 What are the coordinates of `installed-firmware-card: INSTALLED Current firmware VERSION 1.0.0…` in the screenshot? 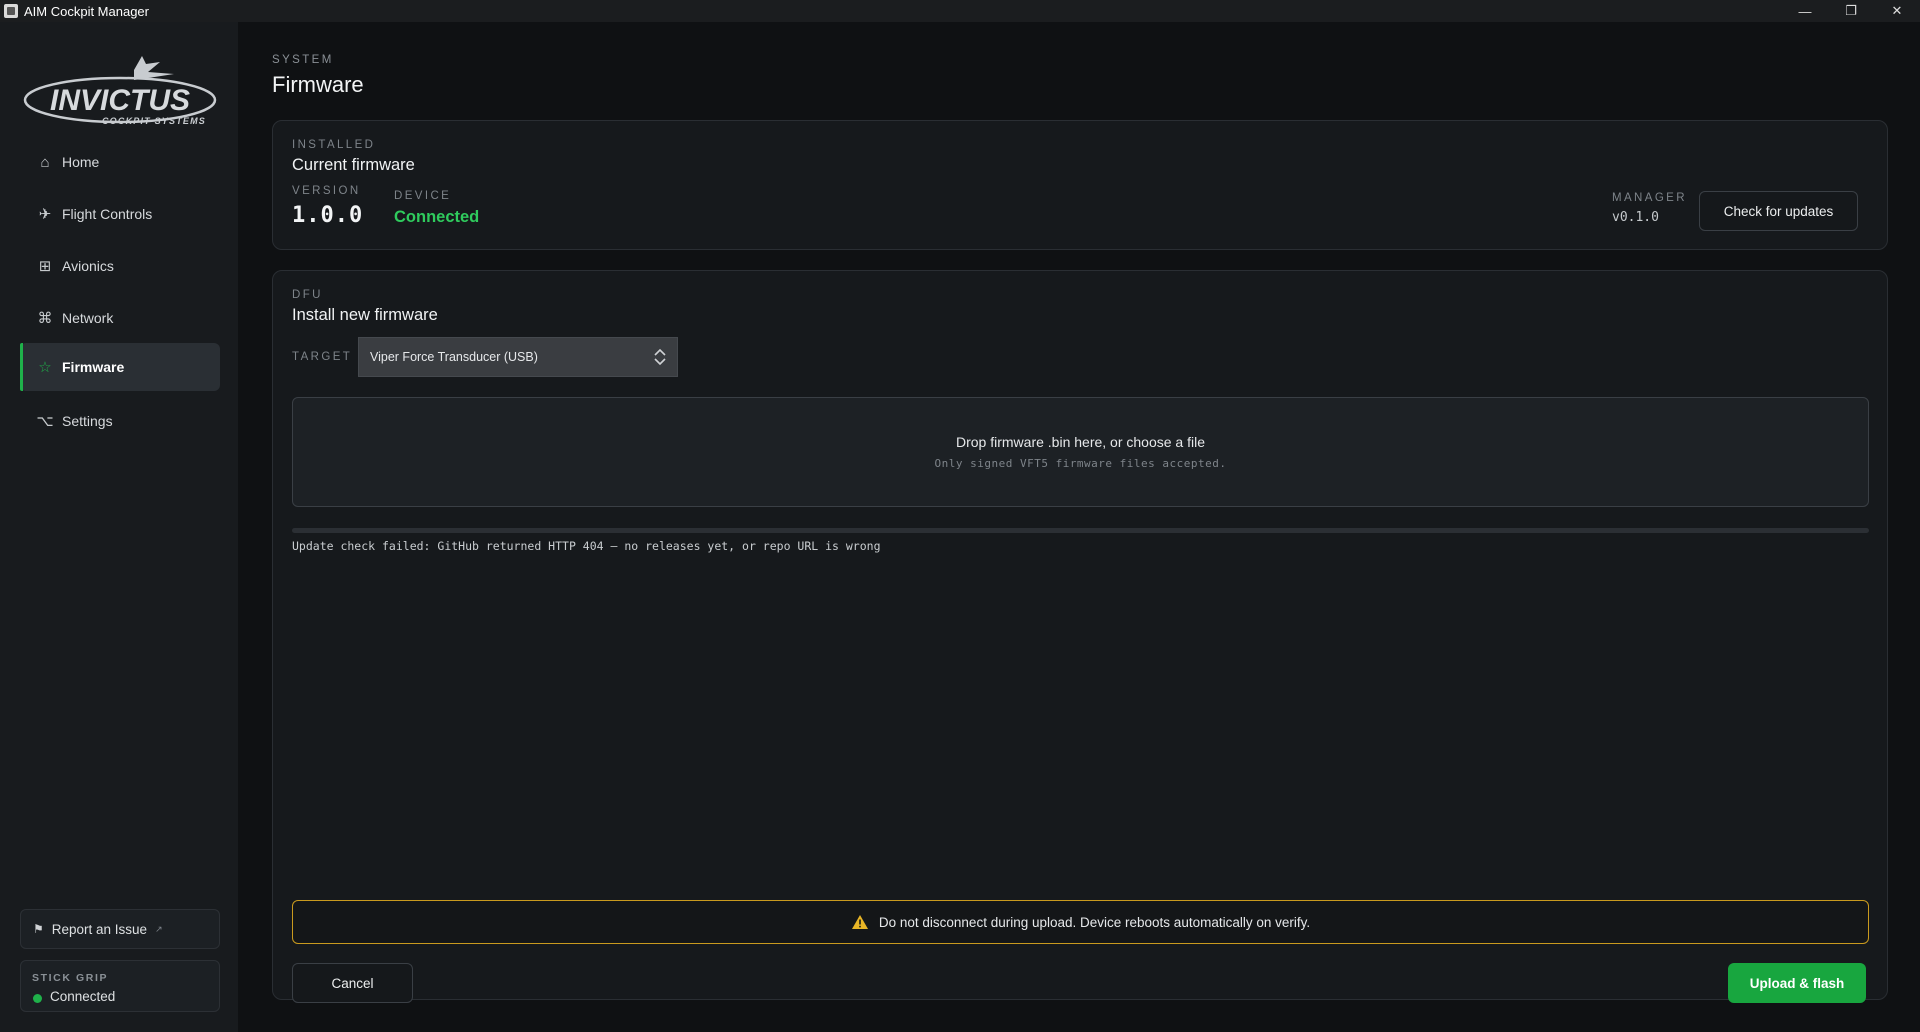 It's located at (1080, 185).